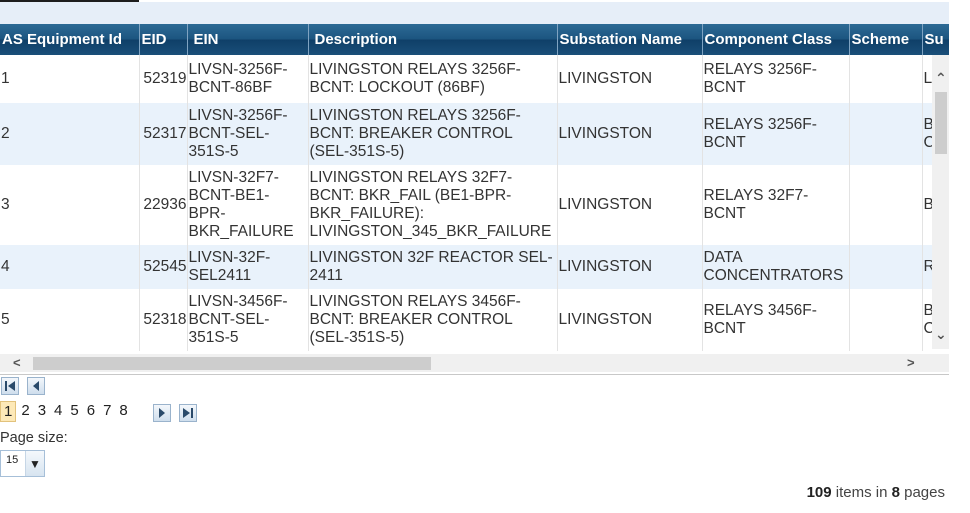 This screenshot has width=970, height=513. I want to click on last-page-icon, so click(188, 413).